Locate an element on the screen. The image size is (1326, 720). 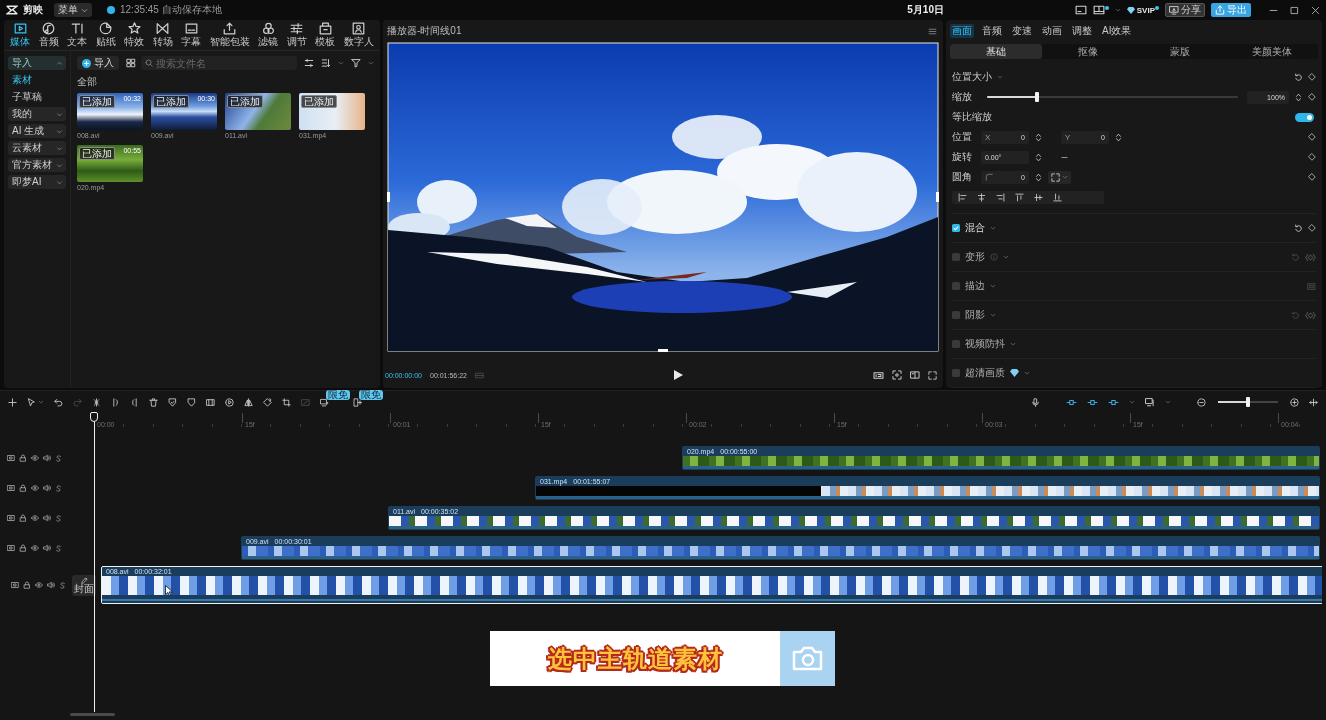
shield-check-icon is located at coordinates (172, 402).